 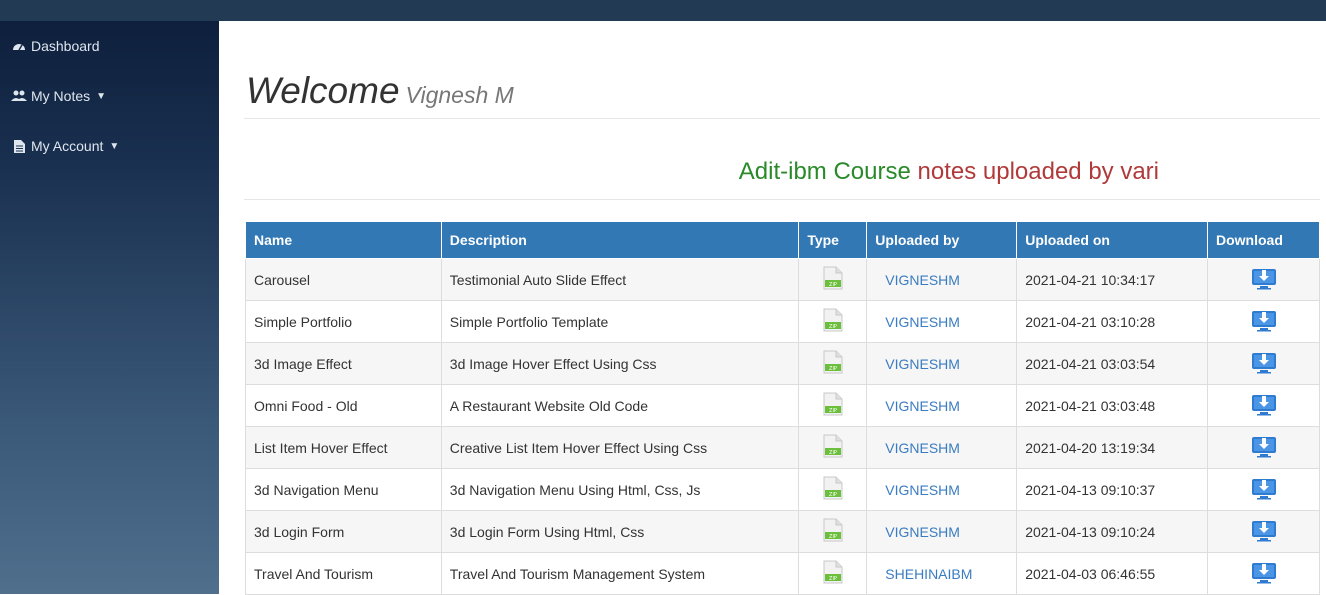 I want to click on column-header-type: Type, so click(x=833, y=240).